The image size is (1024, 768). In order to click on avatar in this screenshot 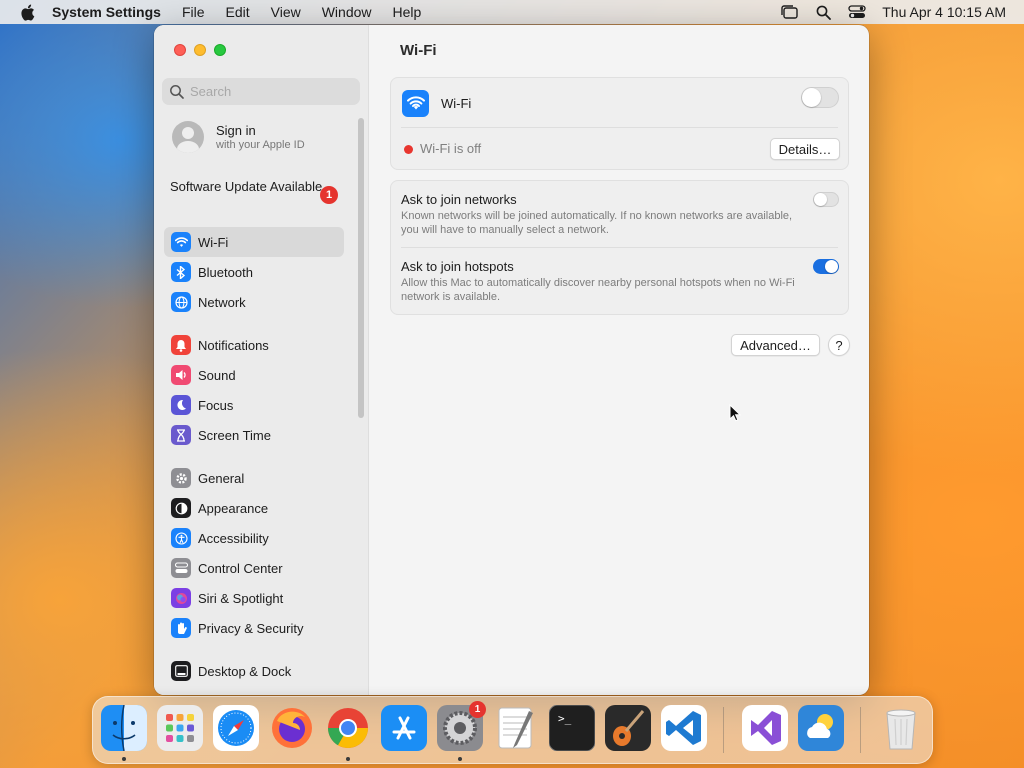, I will do `click(188, 137)`.